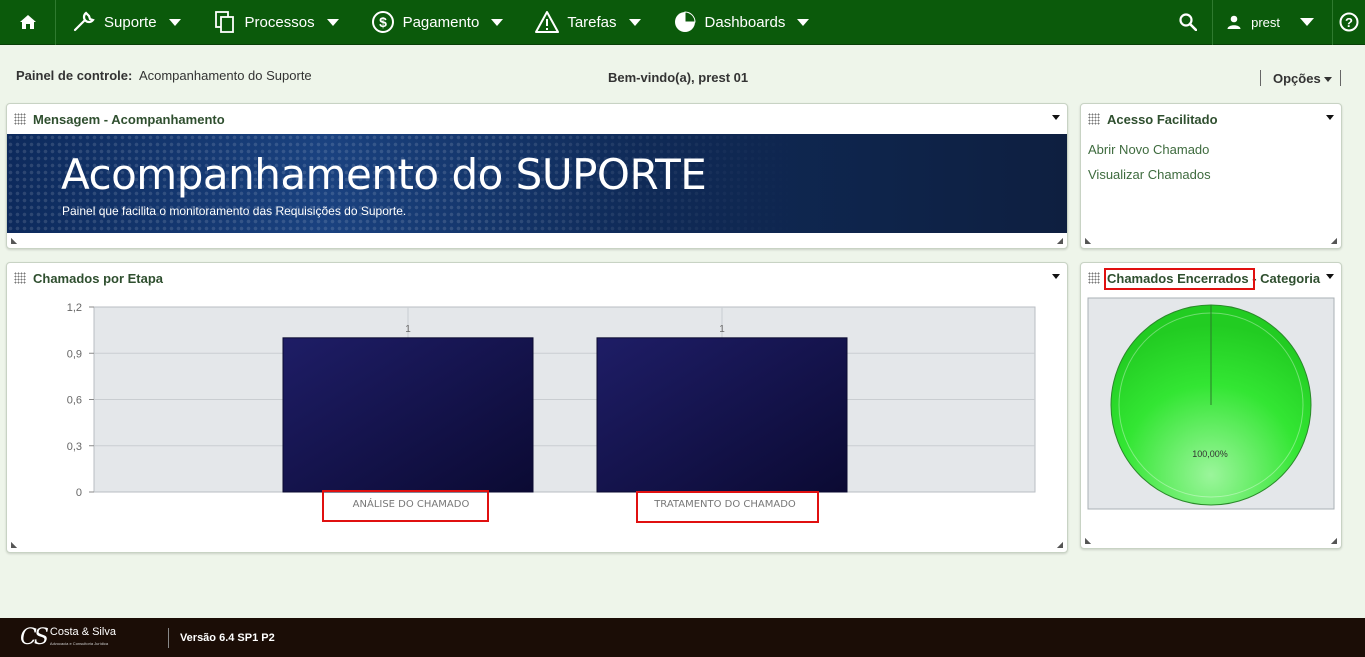  Describe the element at coordinates (1162, 119) in the screenshot. I see `panel-title: Acesso Facilitado` at that location.